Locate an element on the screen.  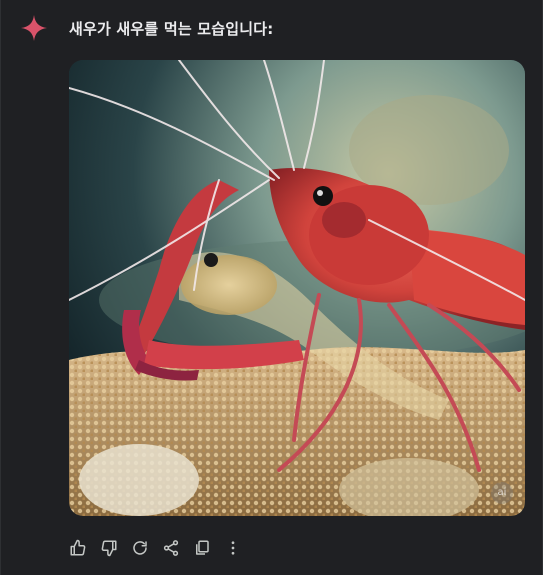
response-actions is located at coordinates (160, 548).